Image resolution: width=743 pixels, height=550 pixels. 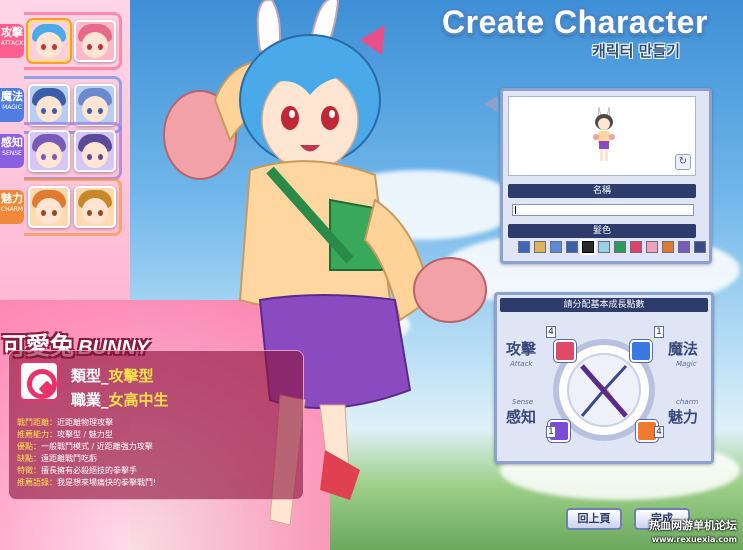 I want to click on attack-stat-label: 攻擊, so click(x=521, y=349).